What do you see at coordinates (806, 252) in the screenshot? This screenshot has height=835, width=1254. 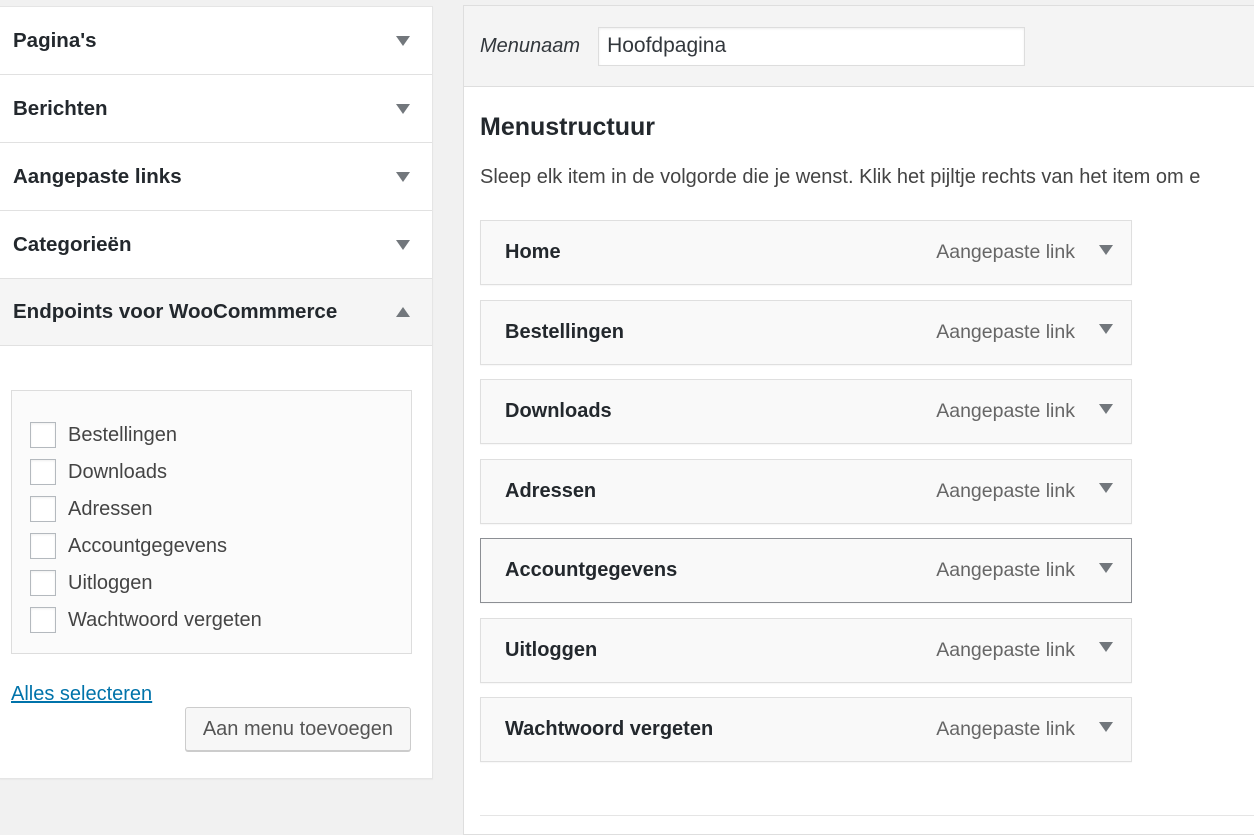 I see `menu-item-home: Home Aangepaste link` at bounding box center [806, 252].